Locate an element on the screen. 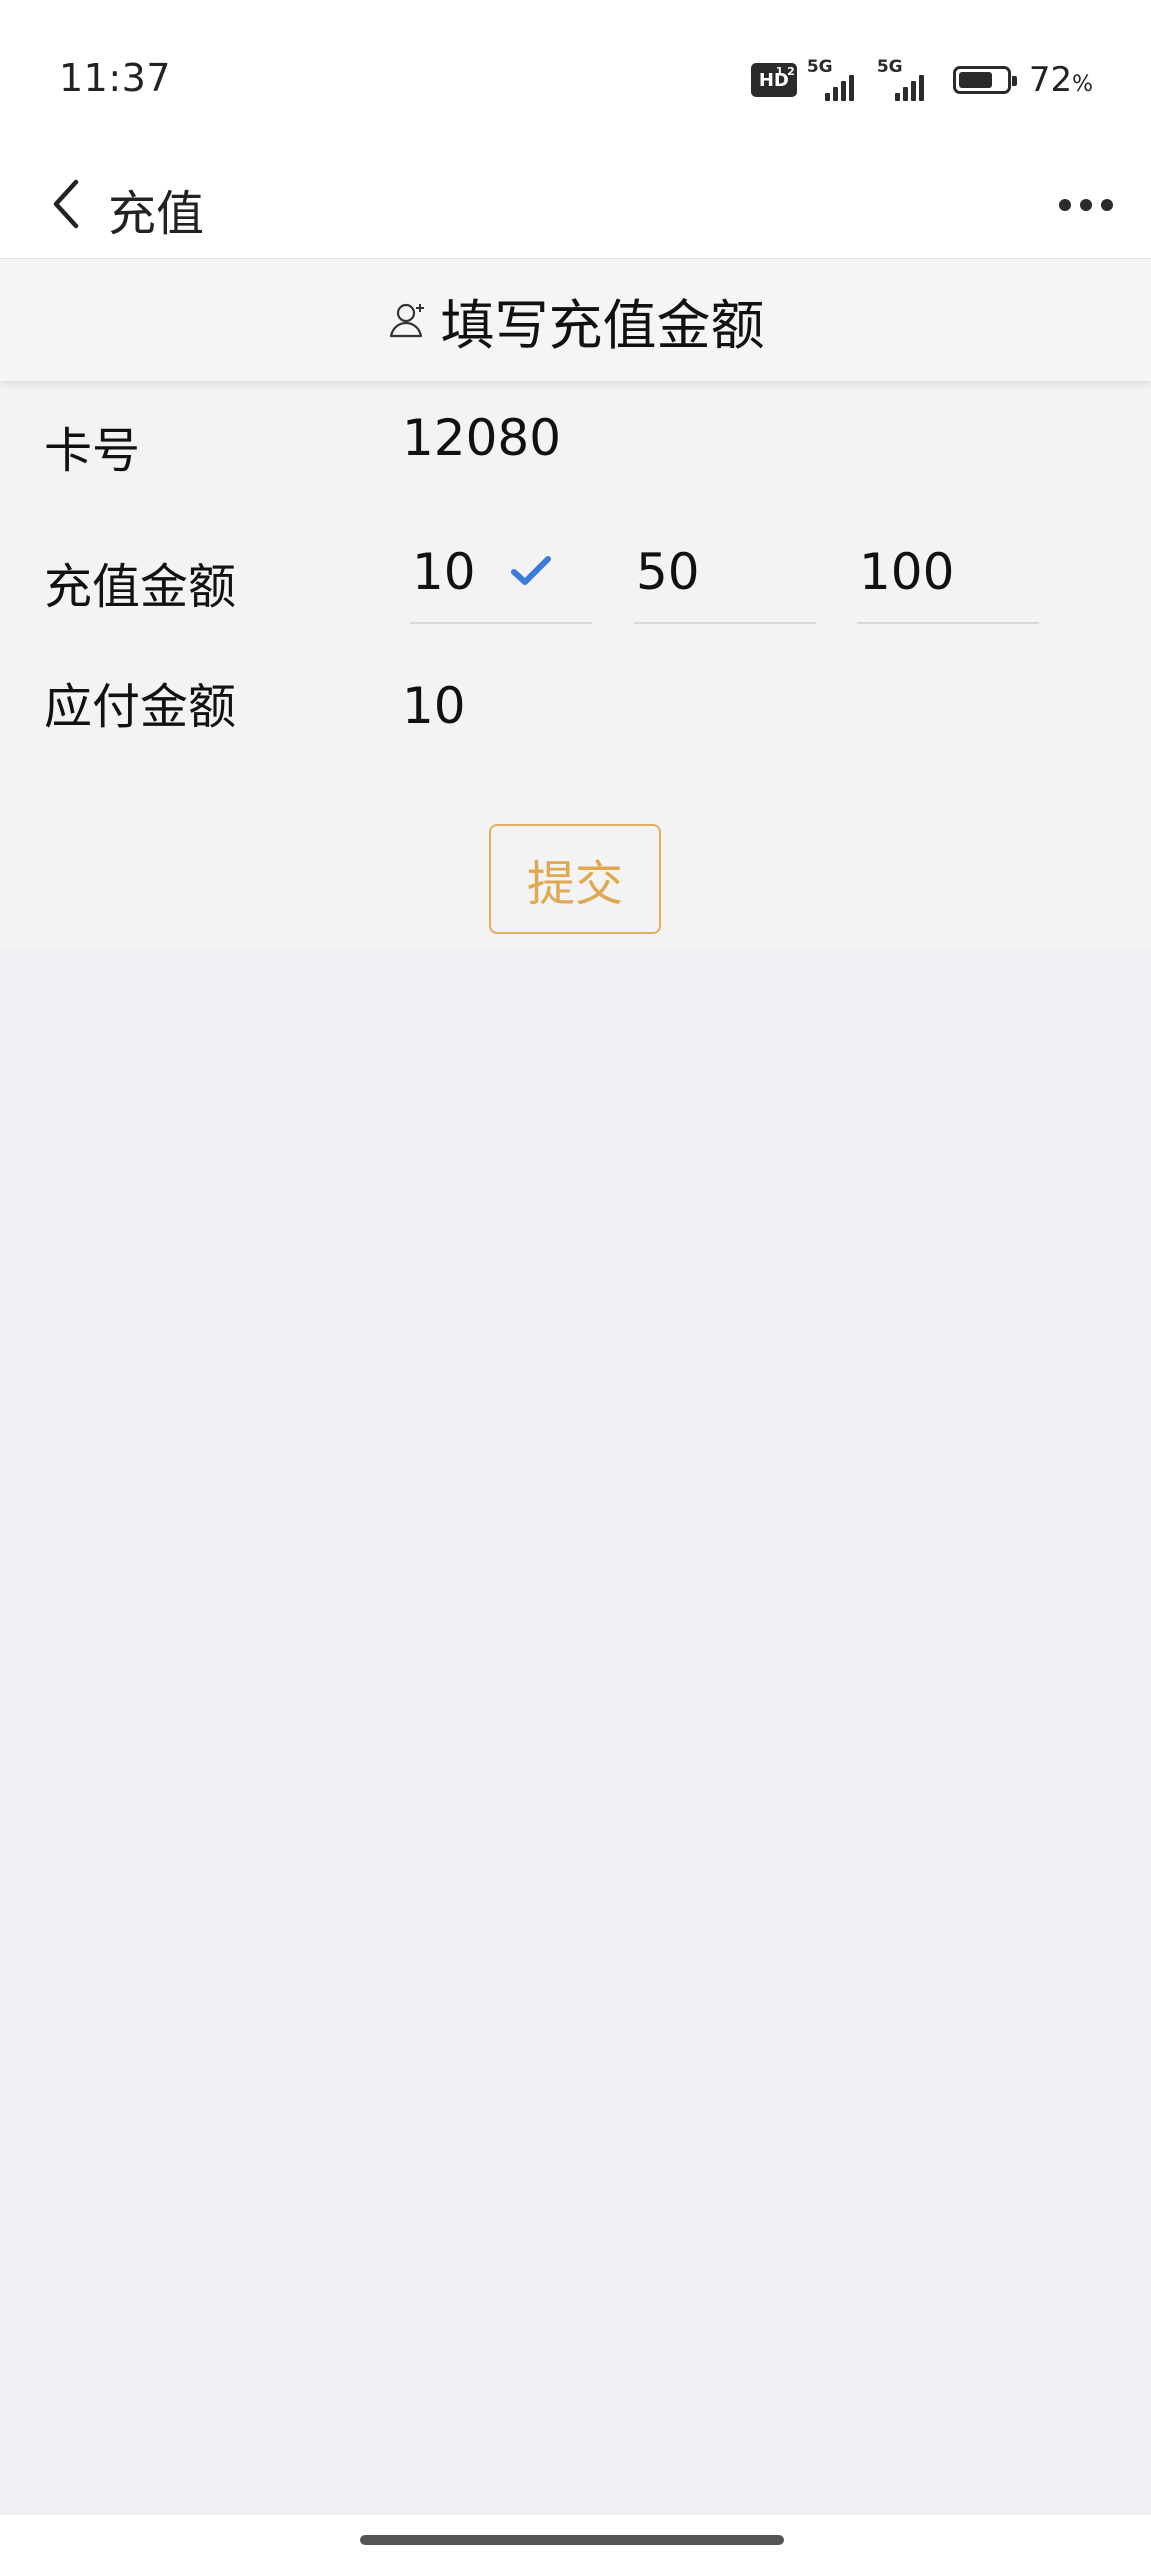 The height and width of the screenshot is (2560, 1151). status-icons: HD 1 2 5G 5G 72% is located at coordinates (921, 80).